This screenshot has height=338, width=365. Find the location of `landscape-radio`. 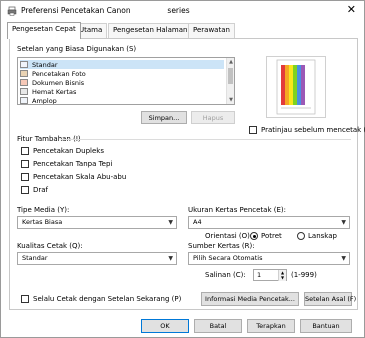

landscape-radio is located at coordinates (301, 236).